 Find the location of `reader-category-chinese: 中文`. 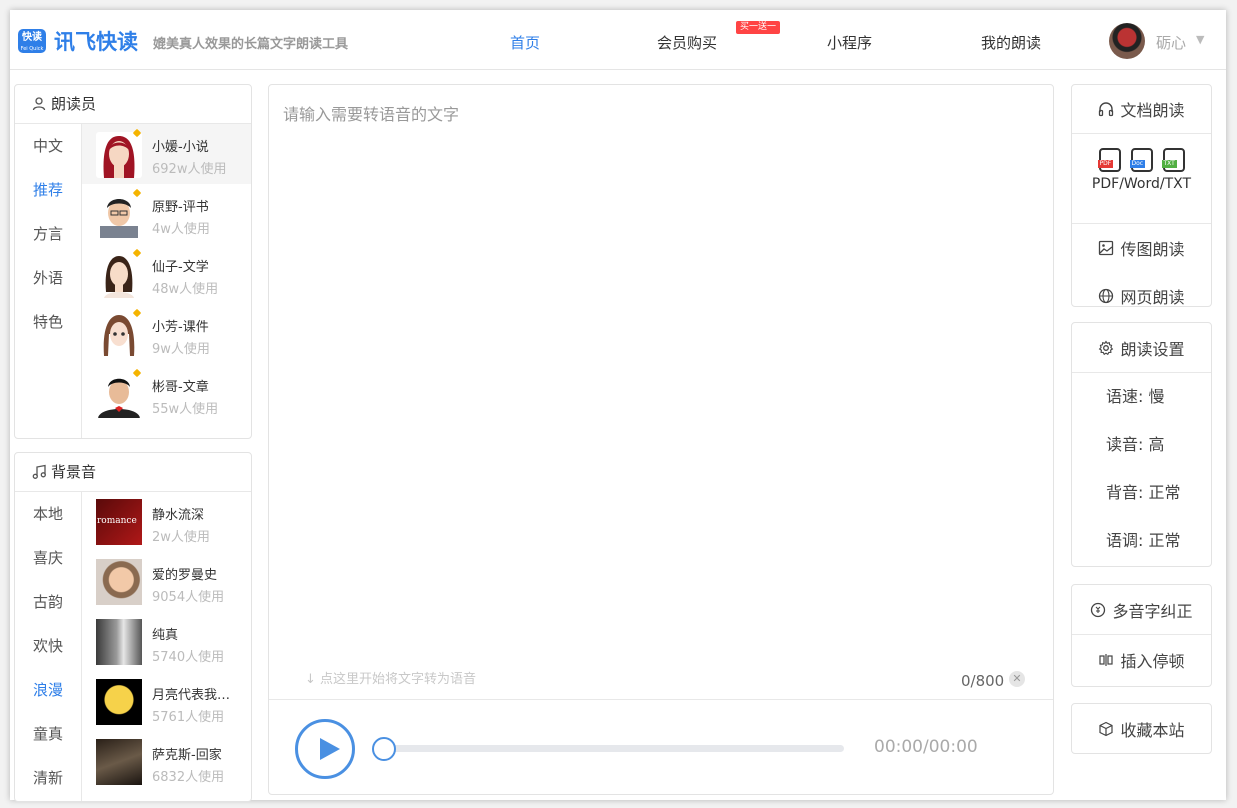

reader-category-chinese: 中文 is located at coordinates (48, 146).